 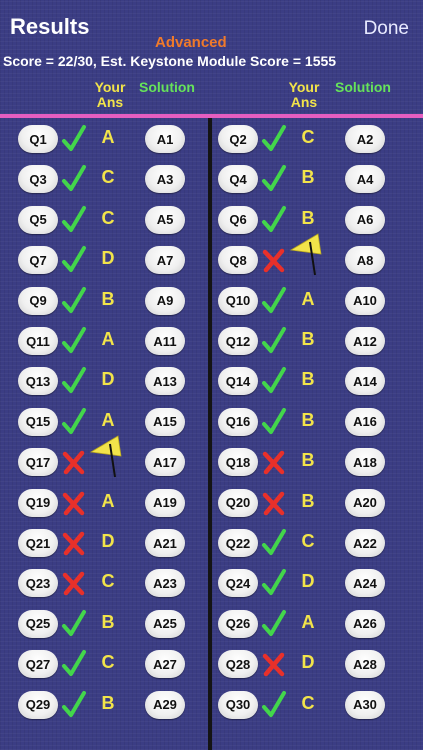 I want to click on solution-button: A23, so click(x=165, y=583).